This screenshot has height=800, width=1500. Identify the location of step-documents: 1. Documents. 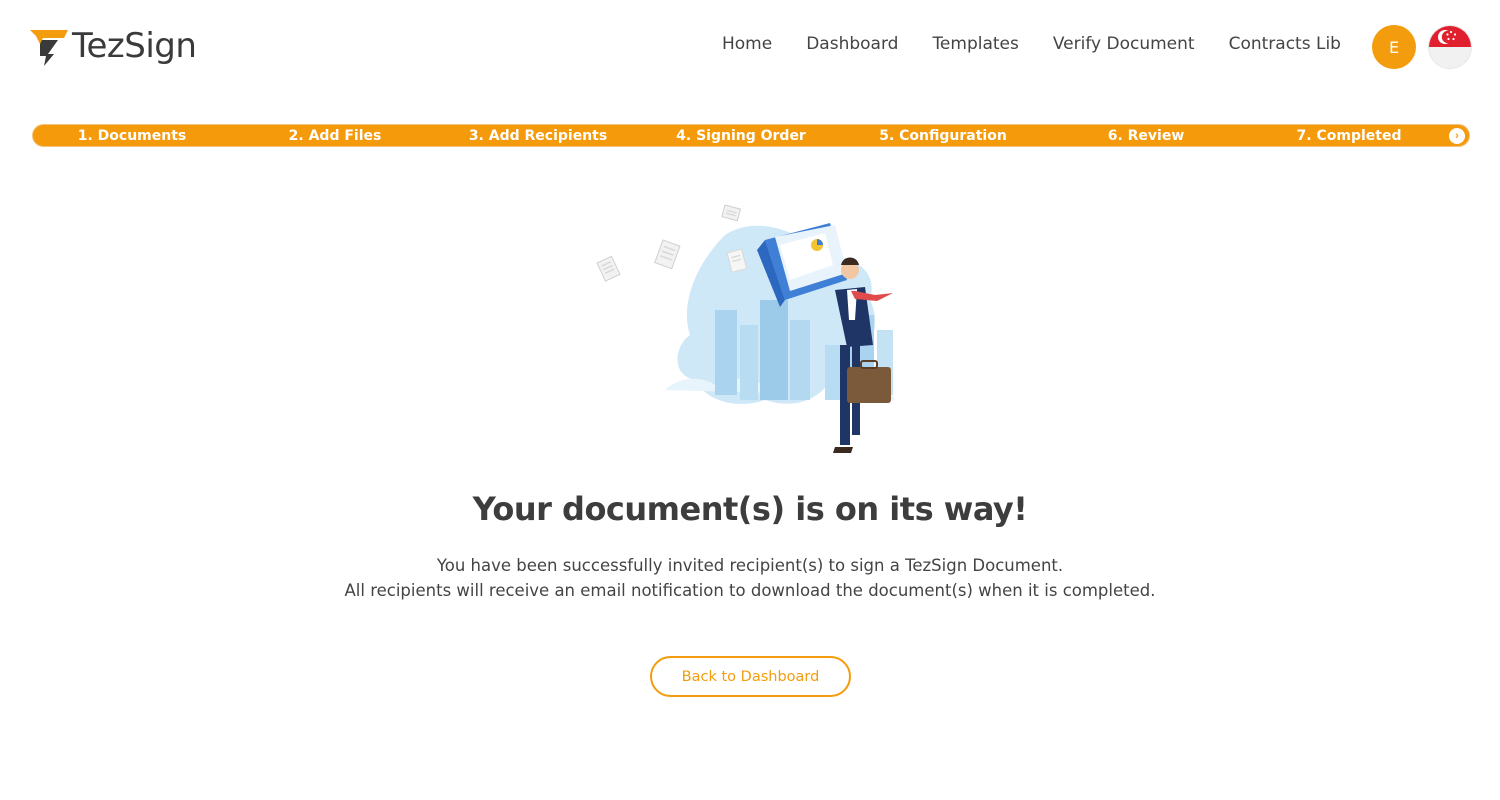
(132, 136).